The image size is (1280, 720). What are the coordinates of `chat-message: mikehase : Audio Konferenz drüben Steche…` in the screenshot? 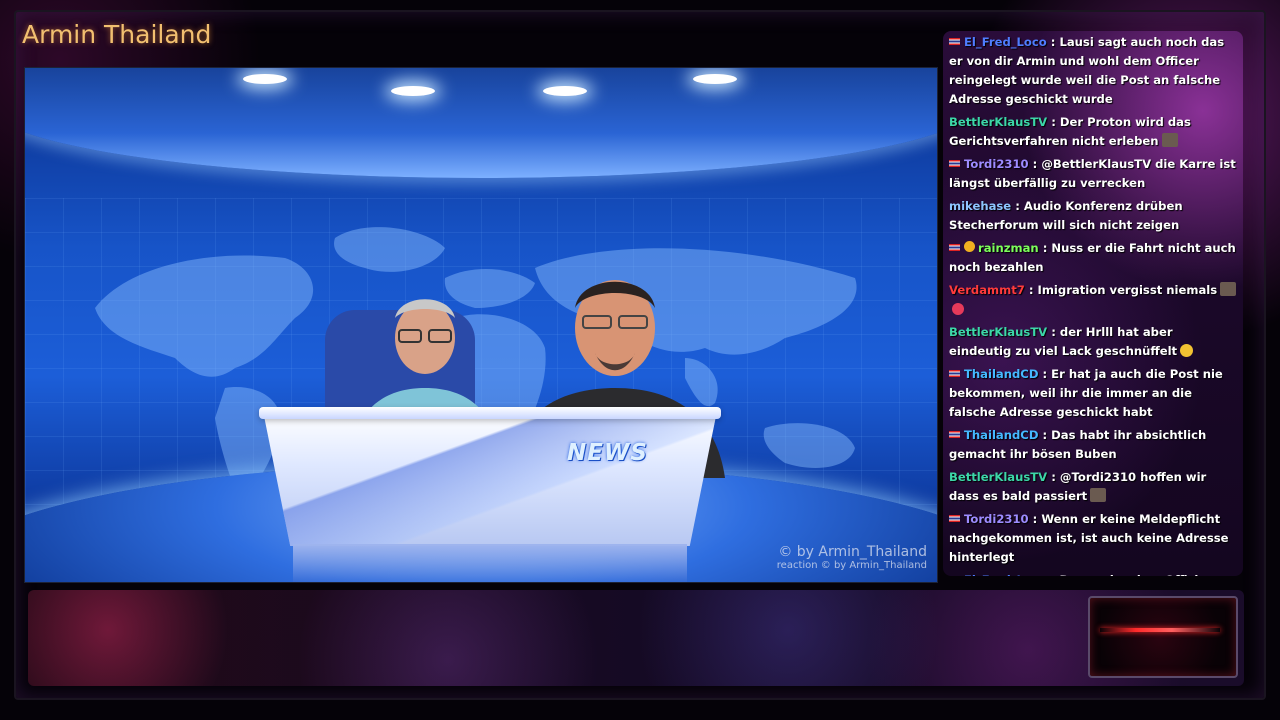 It's located at (1066, 215).